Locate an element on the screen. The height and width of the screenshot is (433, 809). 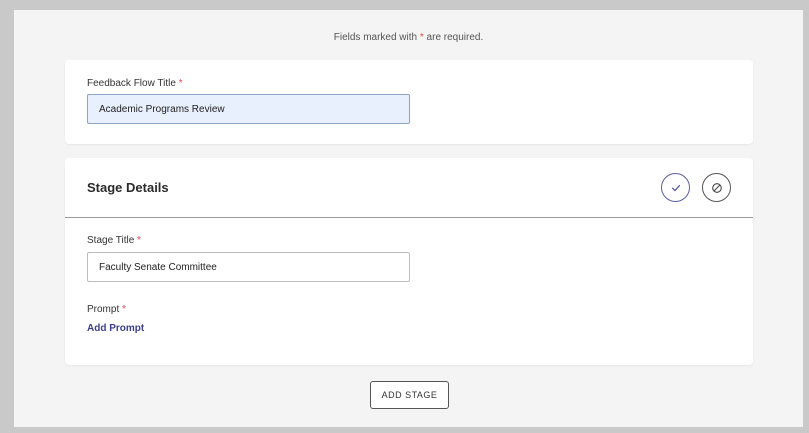
add-stage-button: ADD STAGE is located at coordinates (409, 395).